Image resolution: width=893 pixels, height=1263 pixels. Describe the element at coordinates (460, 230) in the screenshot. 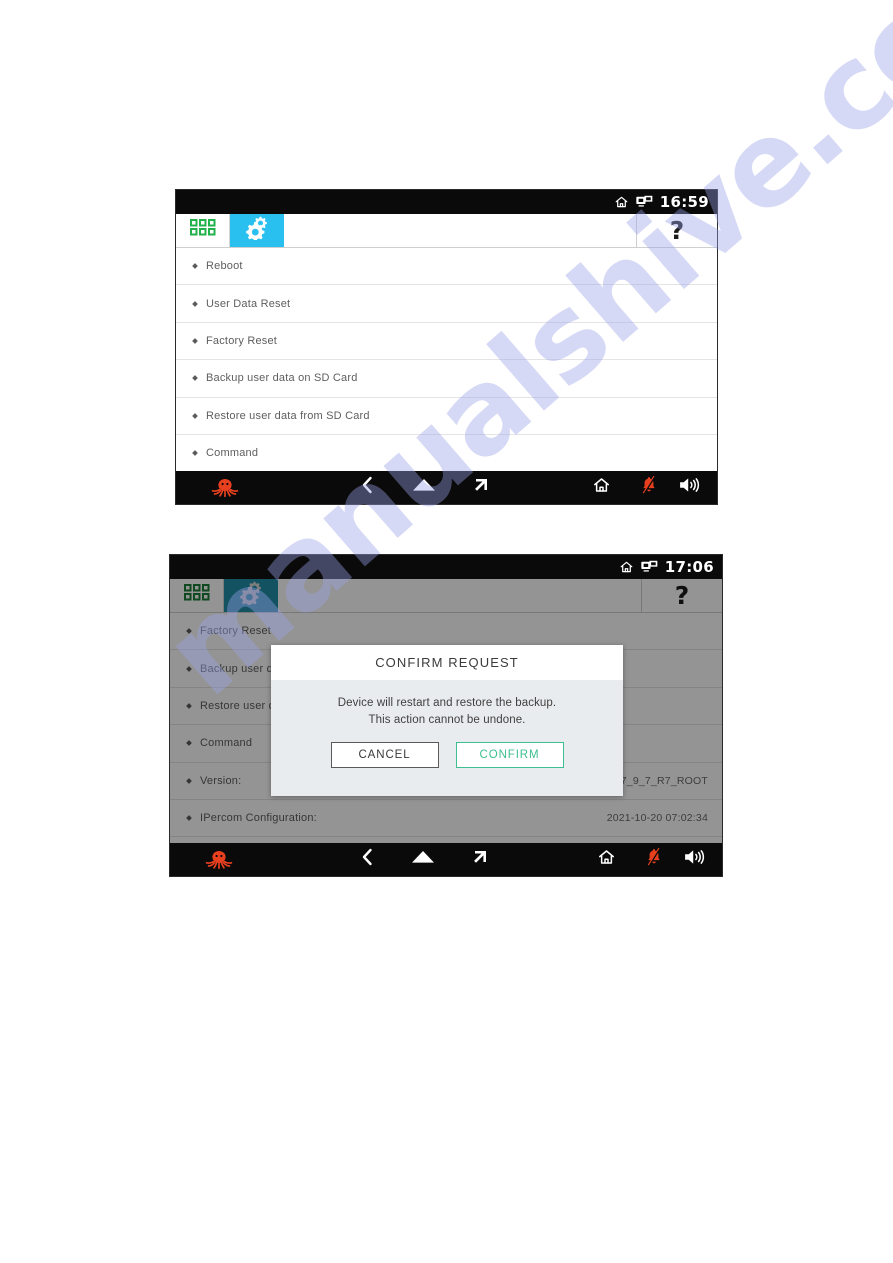

I see `tab-bar-spacer` at that location.